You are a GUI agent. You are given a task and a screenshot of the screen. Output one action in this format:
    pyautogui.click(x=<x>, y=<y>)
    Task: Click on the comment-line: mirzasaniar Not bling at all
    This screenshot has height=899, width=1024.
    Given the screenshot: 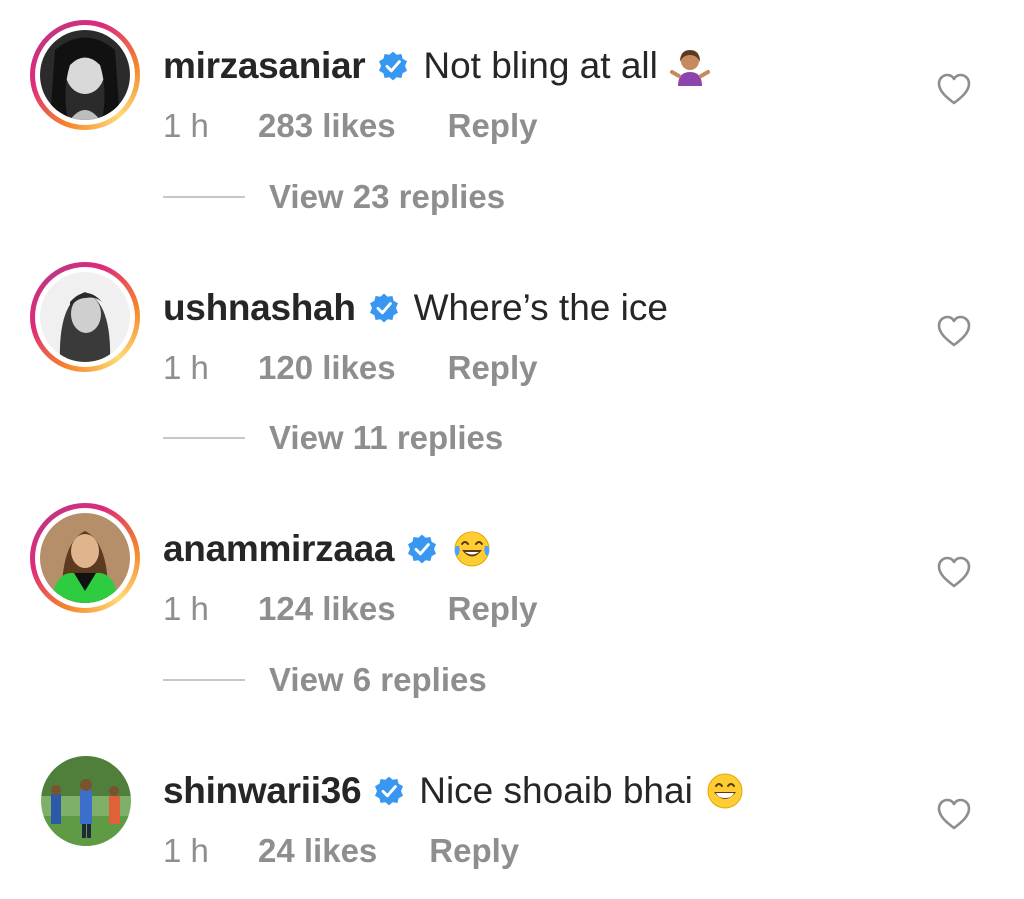 What is the action you would take?
    pyautogui.click(x=436, y=66)
    